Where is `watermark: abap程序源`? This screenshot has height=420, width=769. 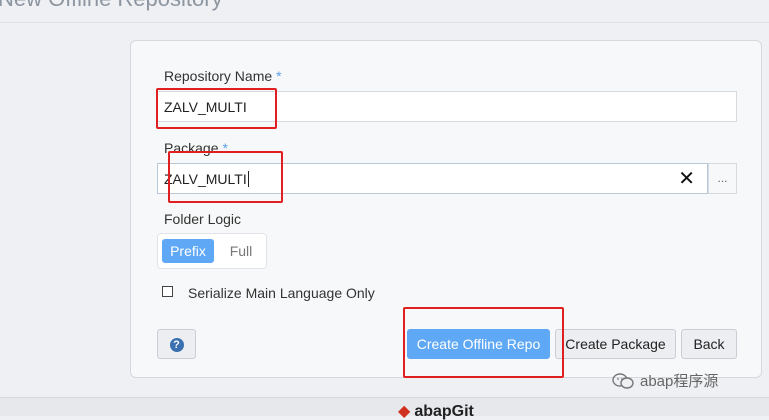 watermark: abap程序源 is located at coordinates (665, 380).